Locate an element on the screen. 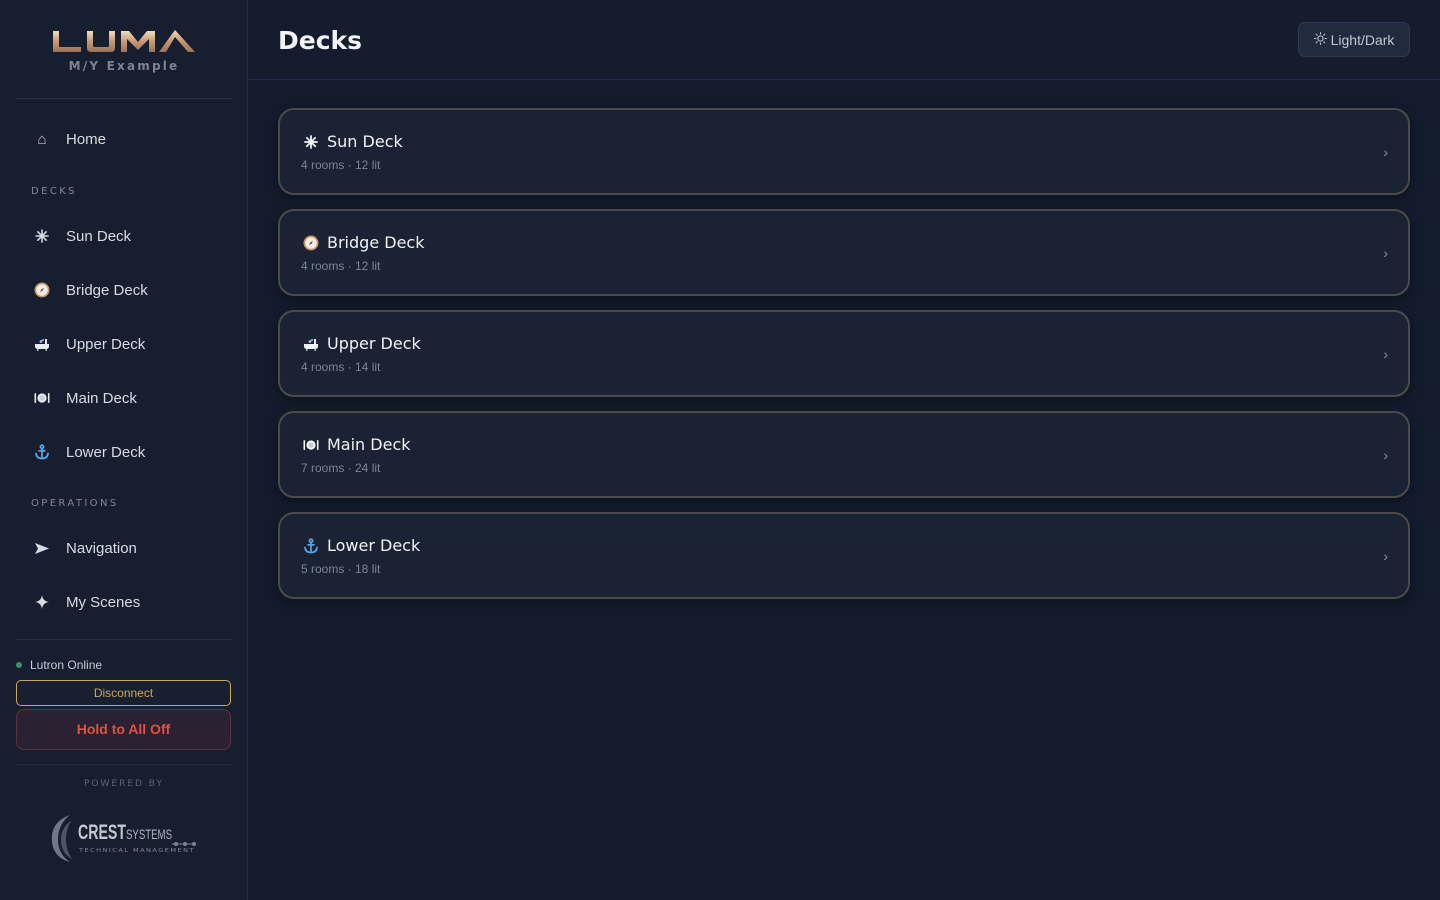 Image resolution: width=1440 pixels, height=900 pixels. sparkle-icon is located at coordinates (42, 602).